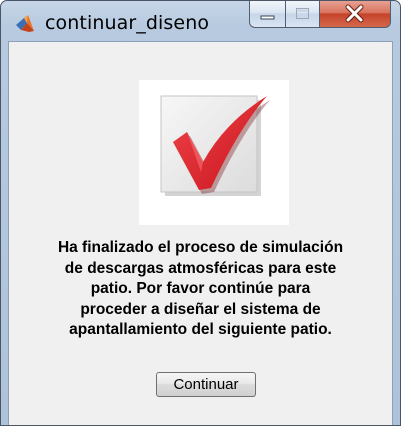 The height and width of the screenshot is (426, 401). Describe the element at coordinates (267, 17) in the screenshot. I see `minimize-icon` at that location.